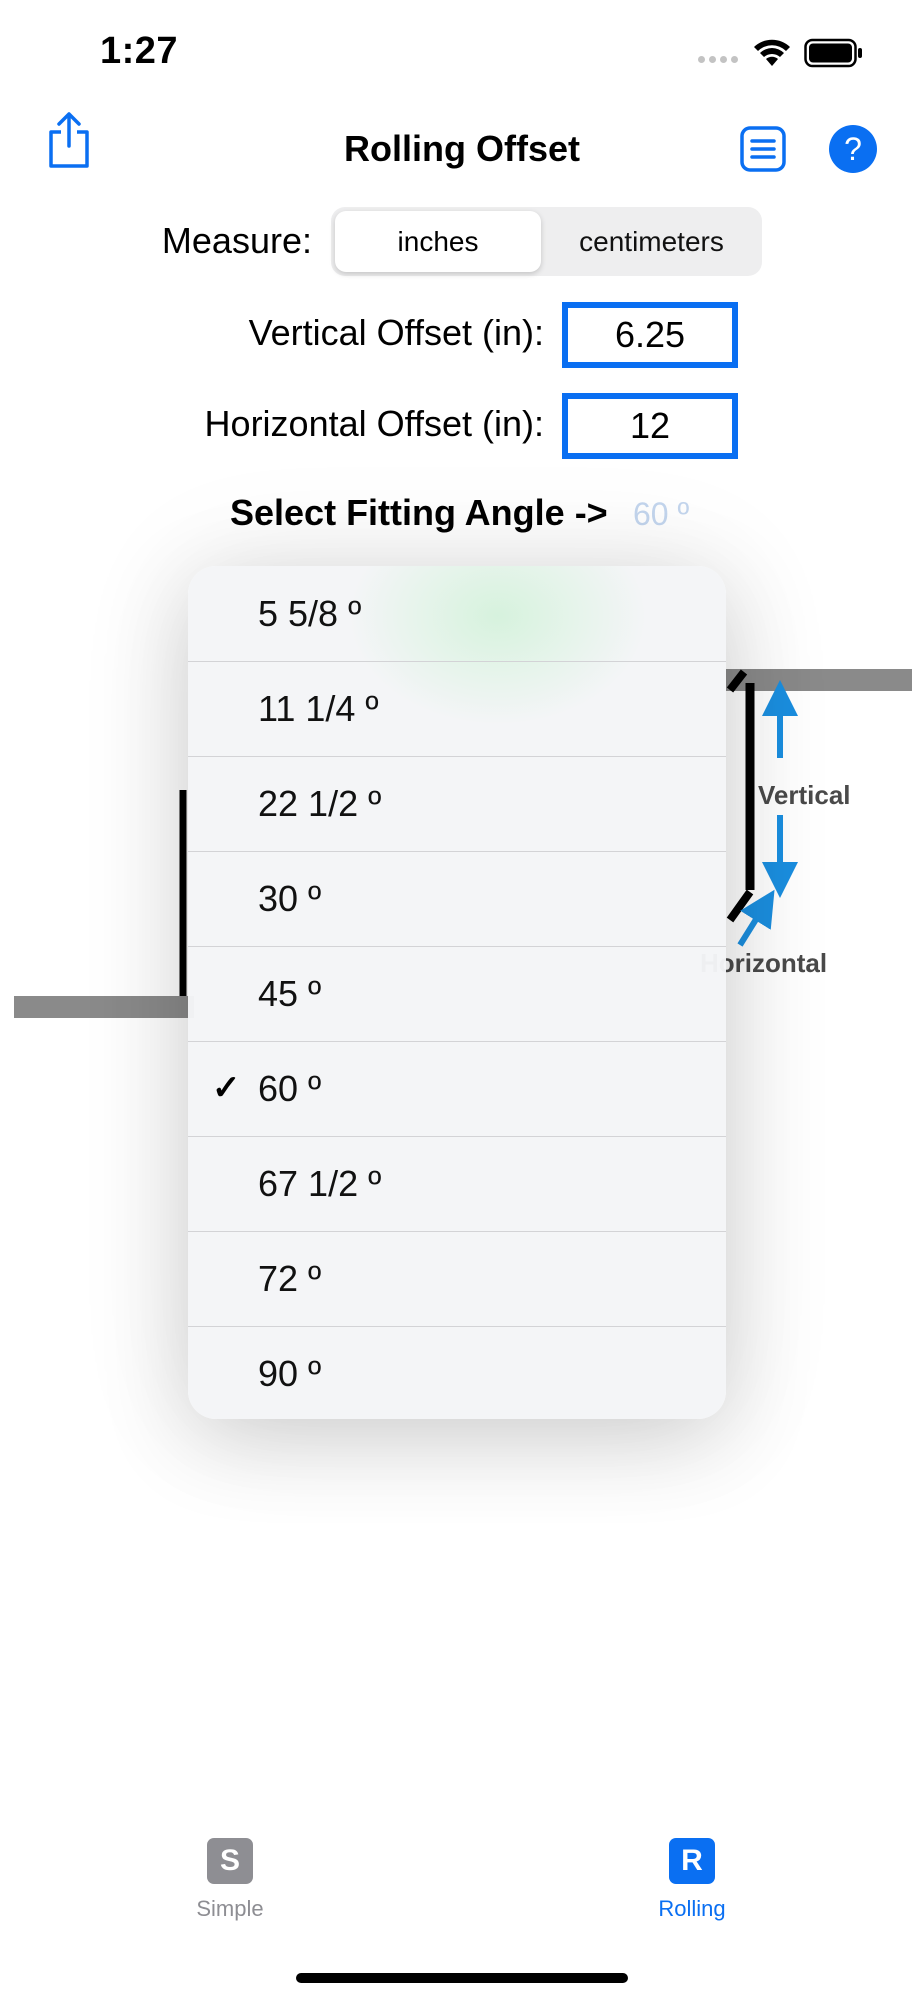 Image resolution: width=924 pixels, height=2000 pixels. What do you see at coordinates (462, 150) in the screenshot?
I see `navigation-bar: Rolling Offset ?` at bounding box center [462, 150].